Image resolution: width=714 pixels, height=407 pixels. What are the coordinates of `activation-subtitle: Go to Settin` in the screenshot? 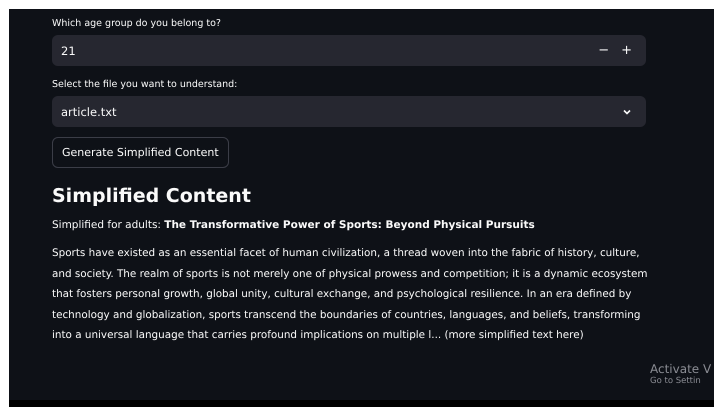 It's located at (676, 381).